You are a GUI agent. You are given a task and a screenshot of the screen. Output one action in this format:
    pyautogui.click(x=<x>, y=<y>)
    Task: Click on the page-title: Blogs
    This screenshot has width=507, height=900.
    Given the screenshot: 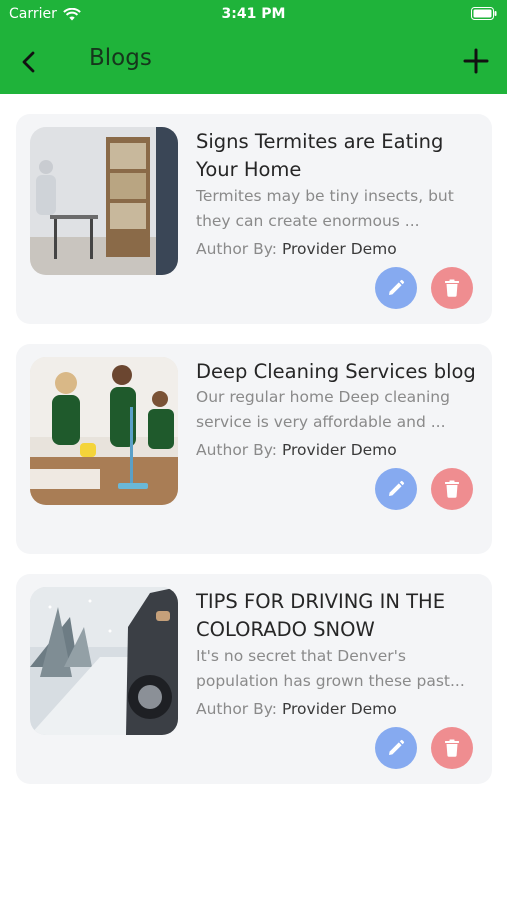 What is the action you would take?
    pyautogui.click(x=120, y=58)
    